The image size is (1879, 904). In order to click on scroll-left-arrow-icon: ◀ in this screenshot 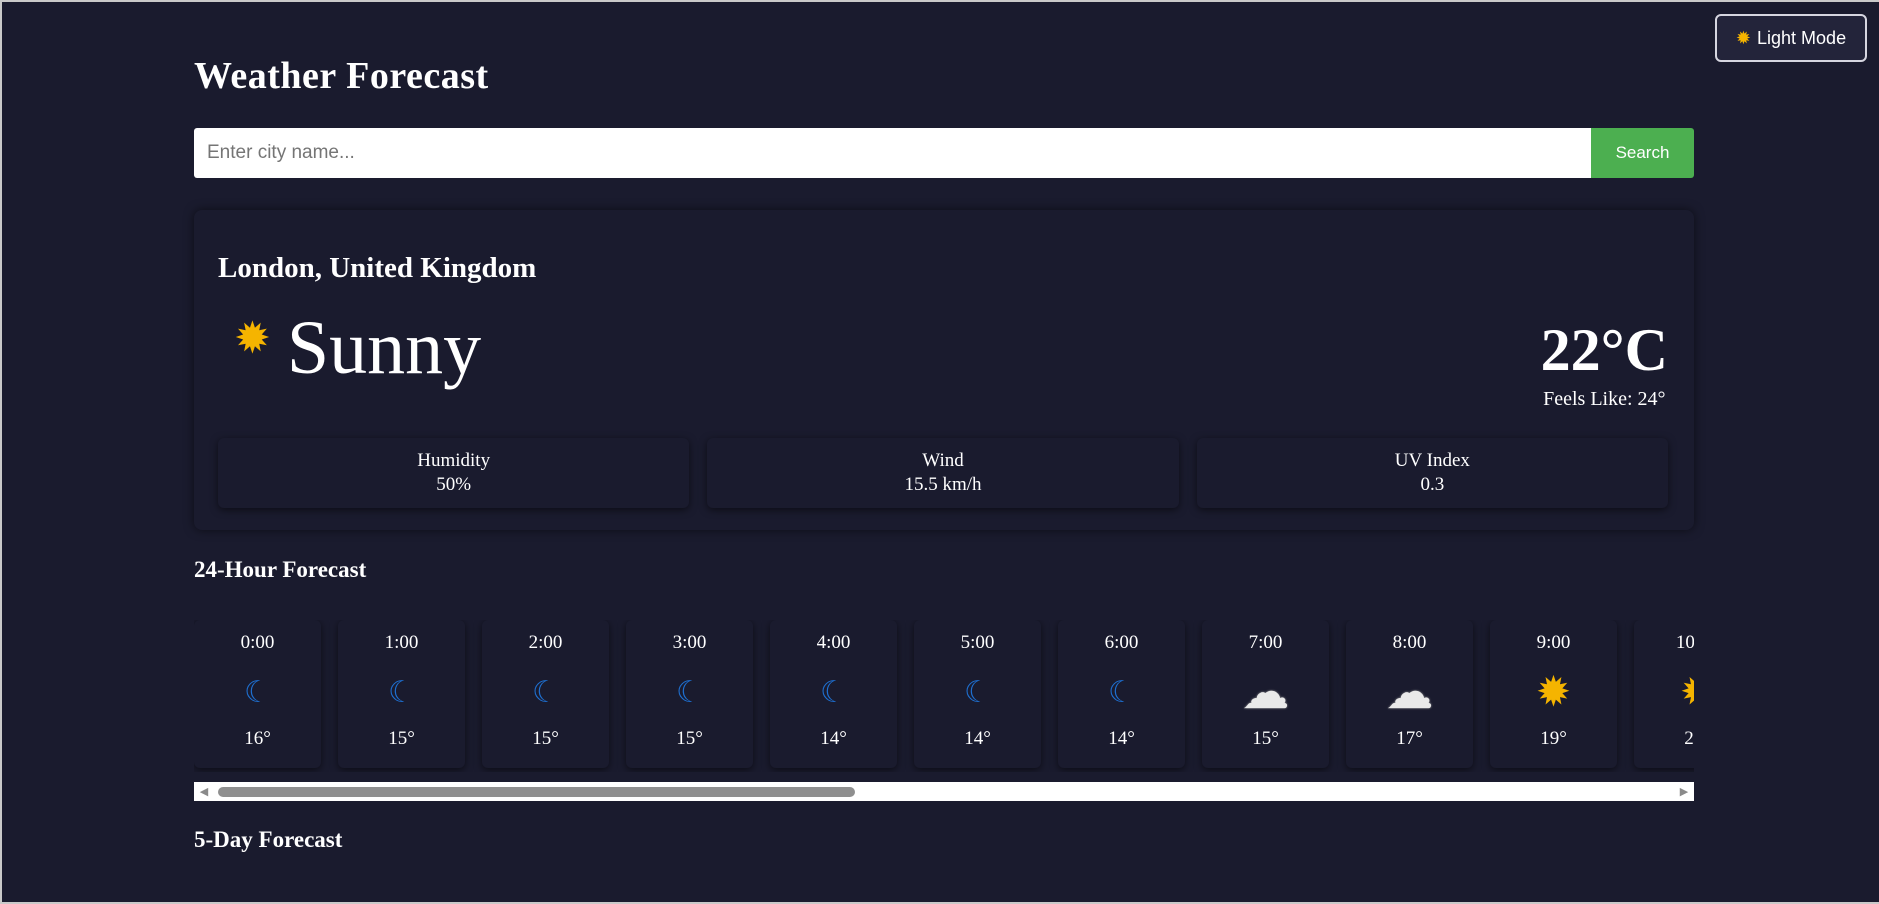, I will do `click(204, 791)`.